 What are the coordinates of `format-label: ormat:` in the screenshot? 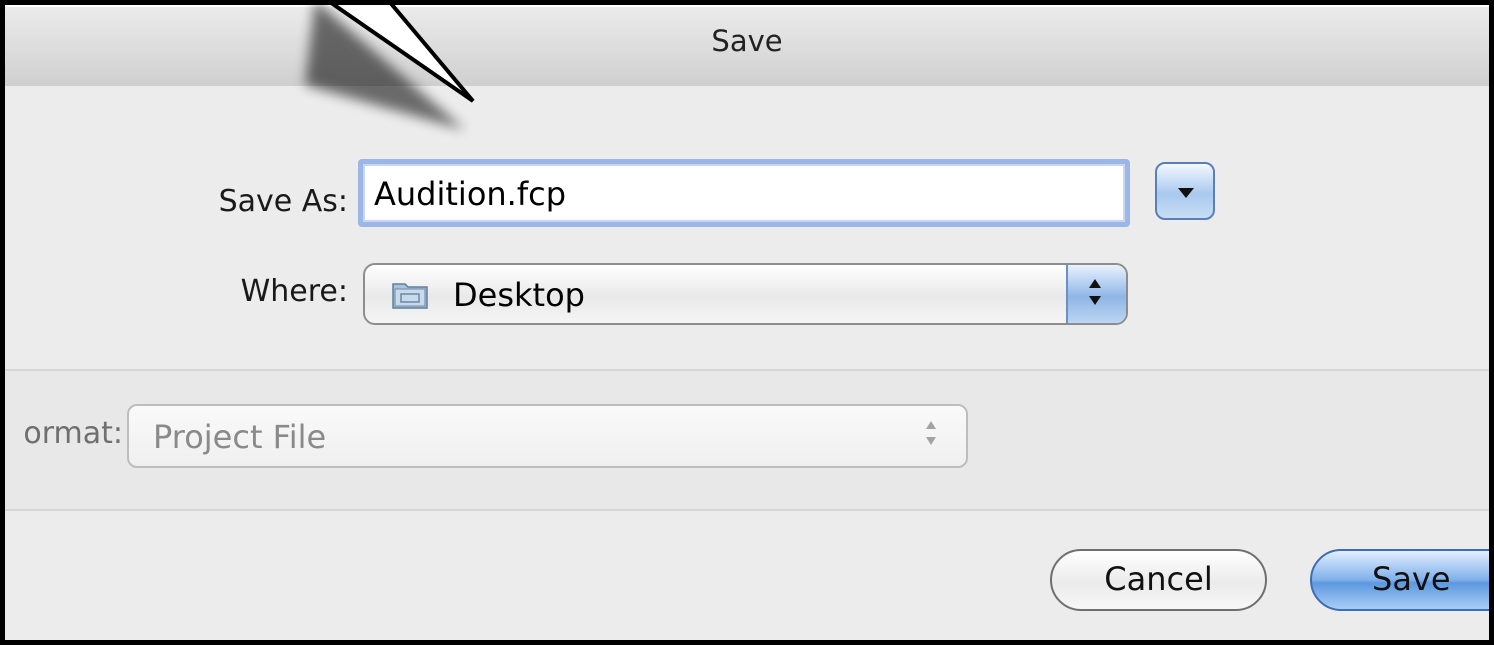 It's located at (73, 433).